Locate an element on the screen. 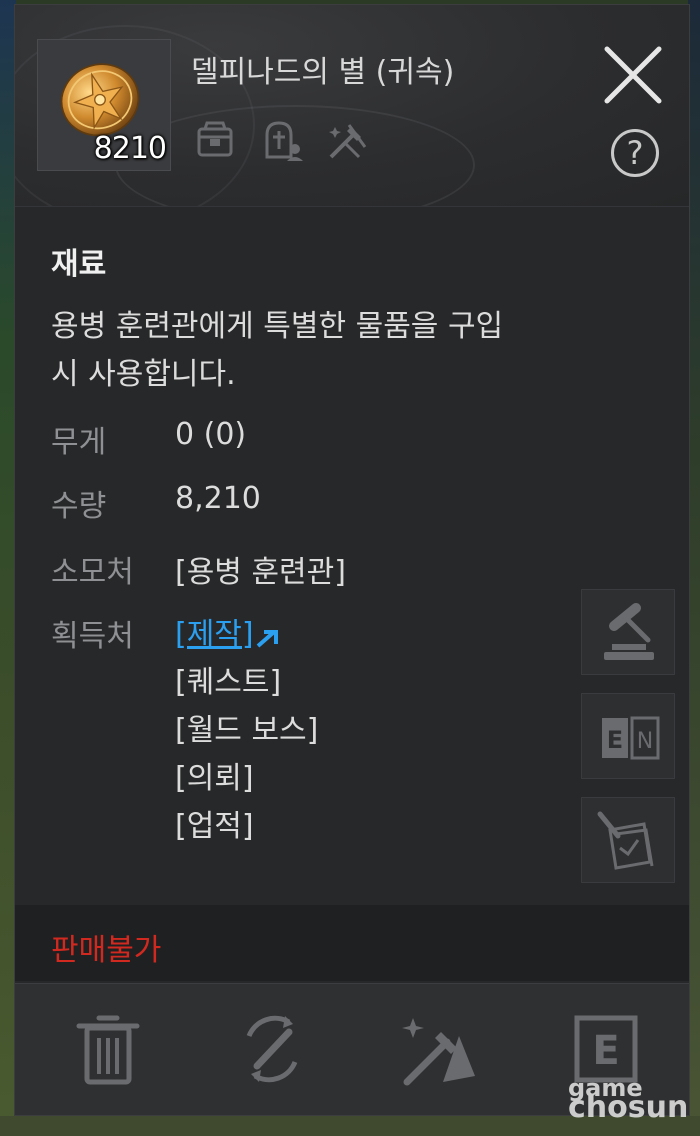  dismantle-button is located at coordinates (272, 1049).